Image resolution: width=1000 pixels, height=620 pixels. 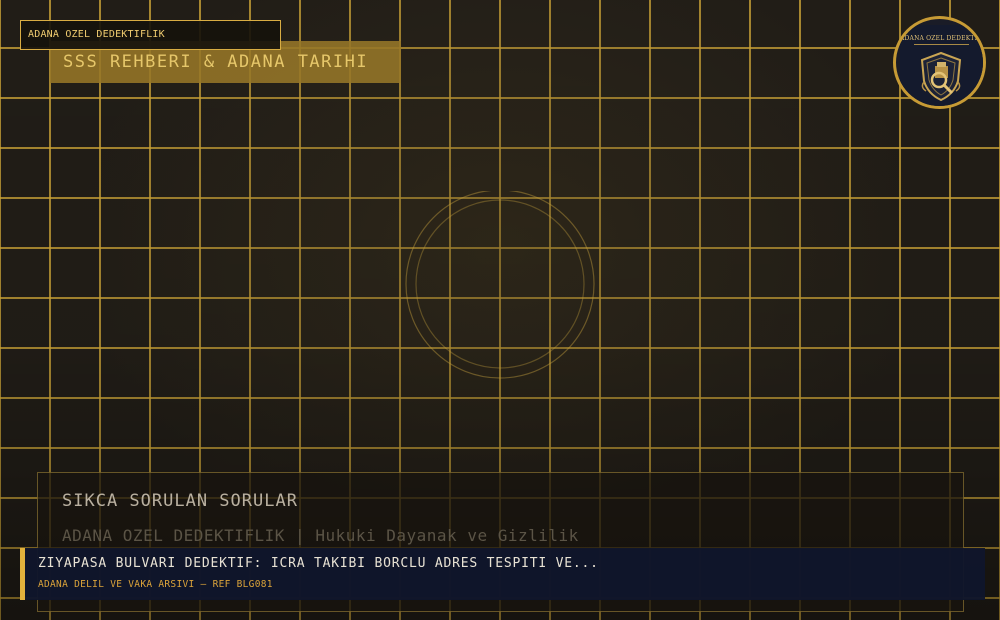 I want to click on logo-badge: ADANA OZEL DEDEKTIFLIK, so click(x=939, y=62).